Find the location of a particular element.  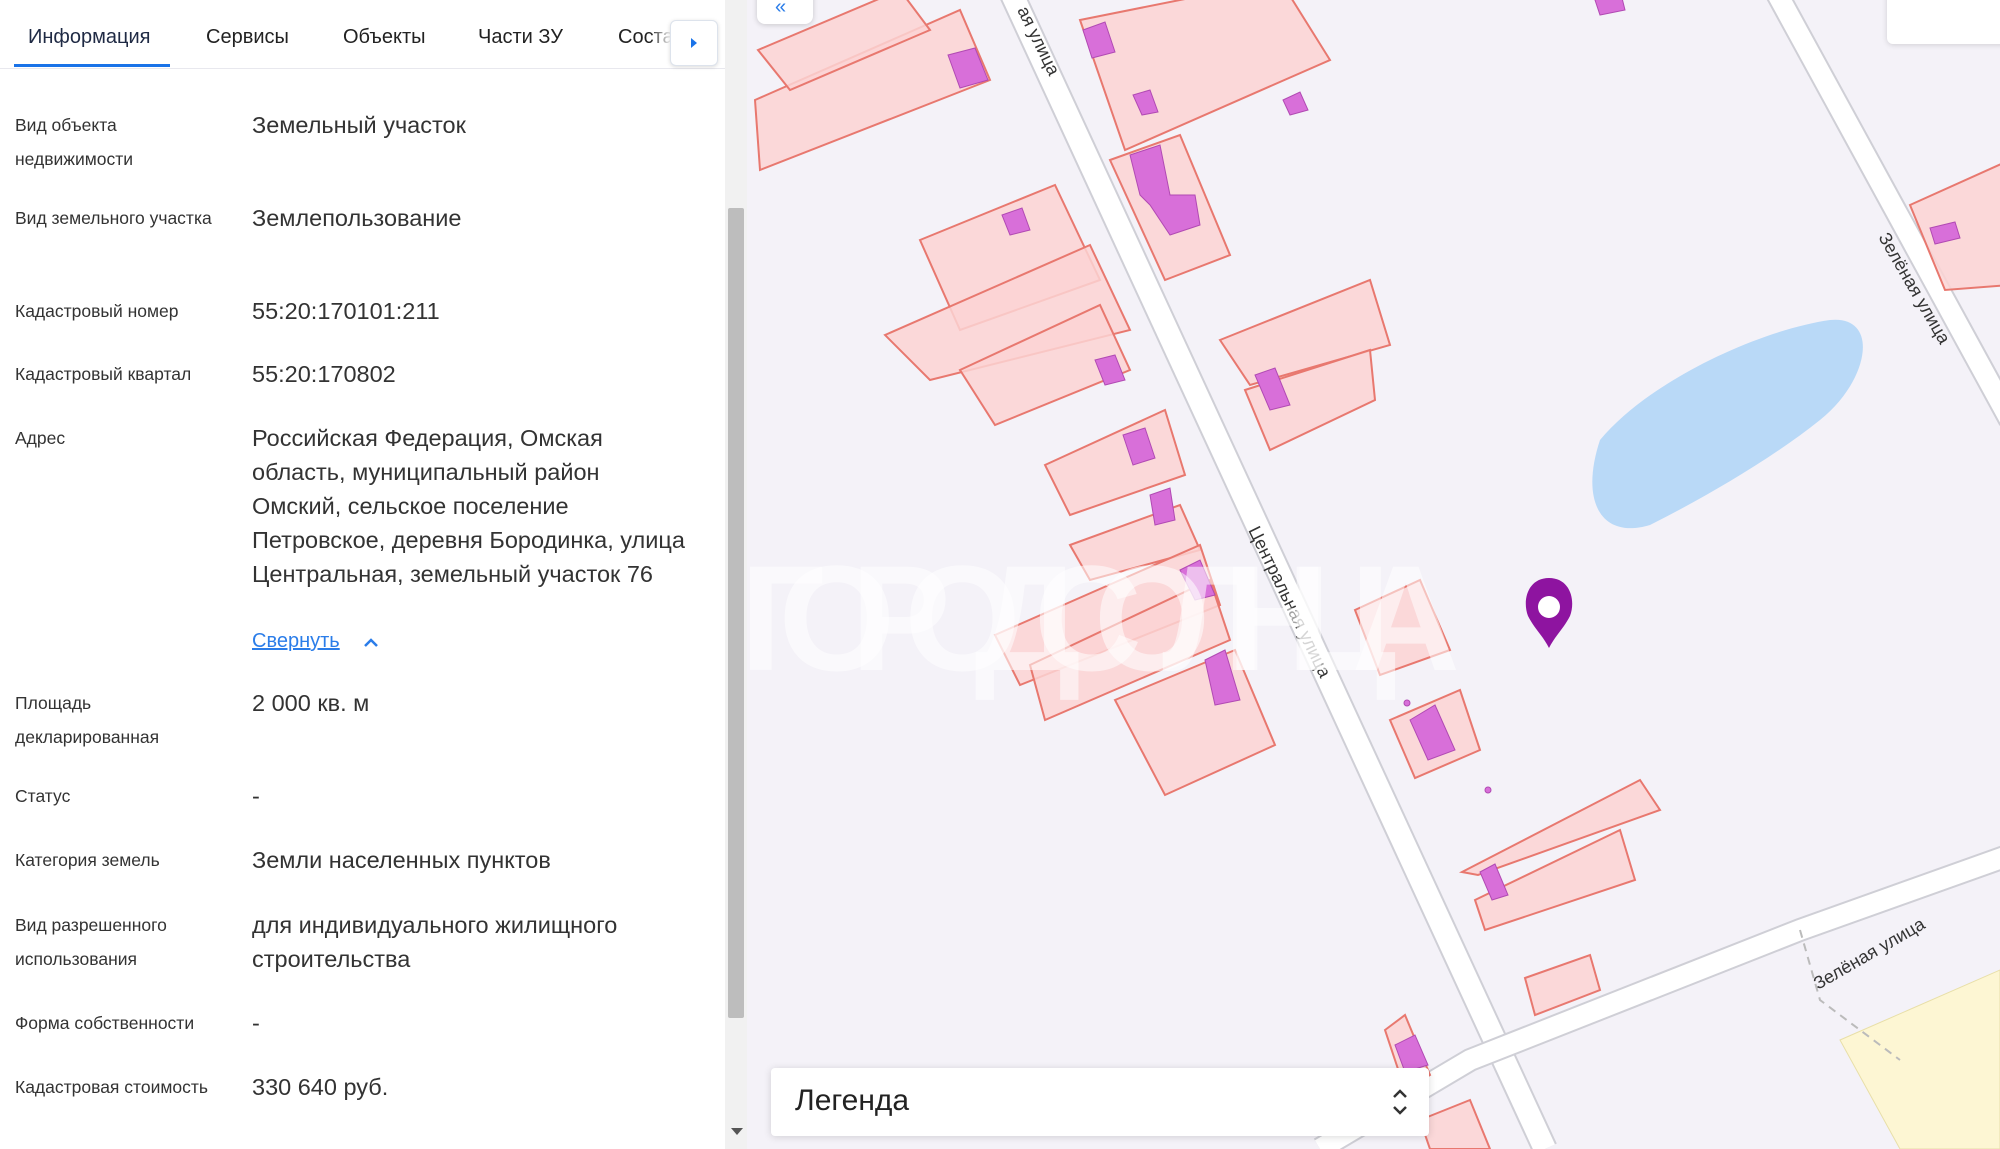

legend-bar: Легенда is located at coordinates (1100, 1102).